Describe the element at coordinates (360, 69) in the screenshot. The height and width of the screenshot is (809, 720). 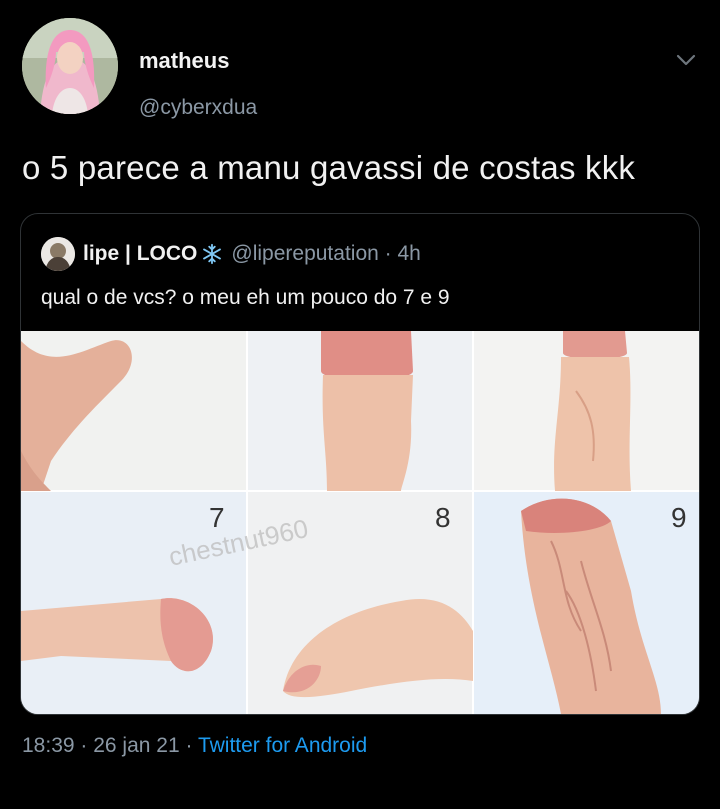
I see `tweet-header: matheus @cyberxdua` at that location.